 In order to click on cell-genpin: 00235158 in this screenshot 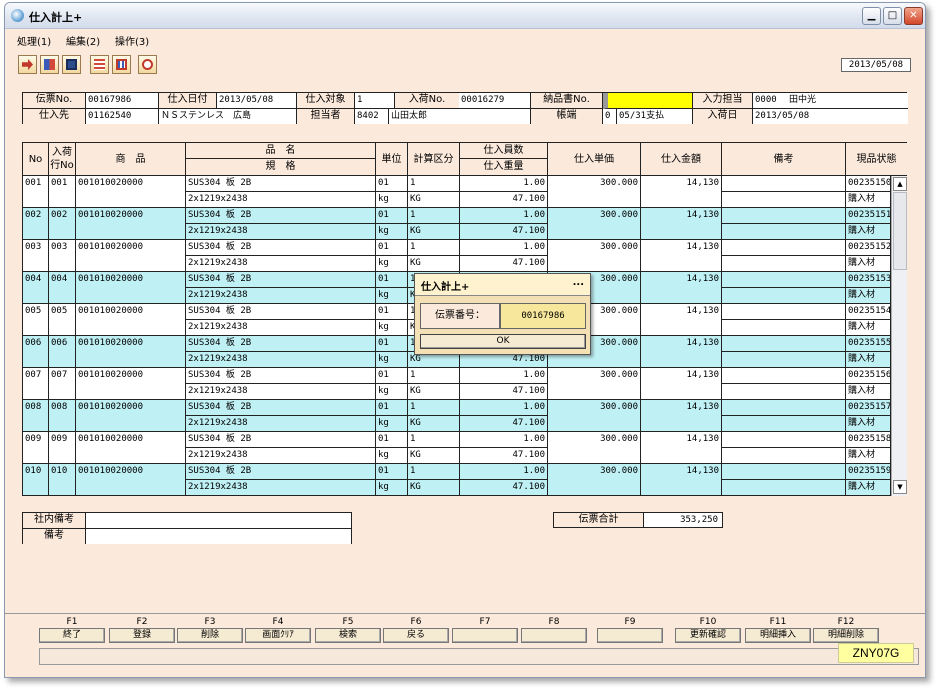, I will do `click(868, 440)`.